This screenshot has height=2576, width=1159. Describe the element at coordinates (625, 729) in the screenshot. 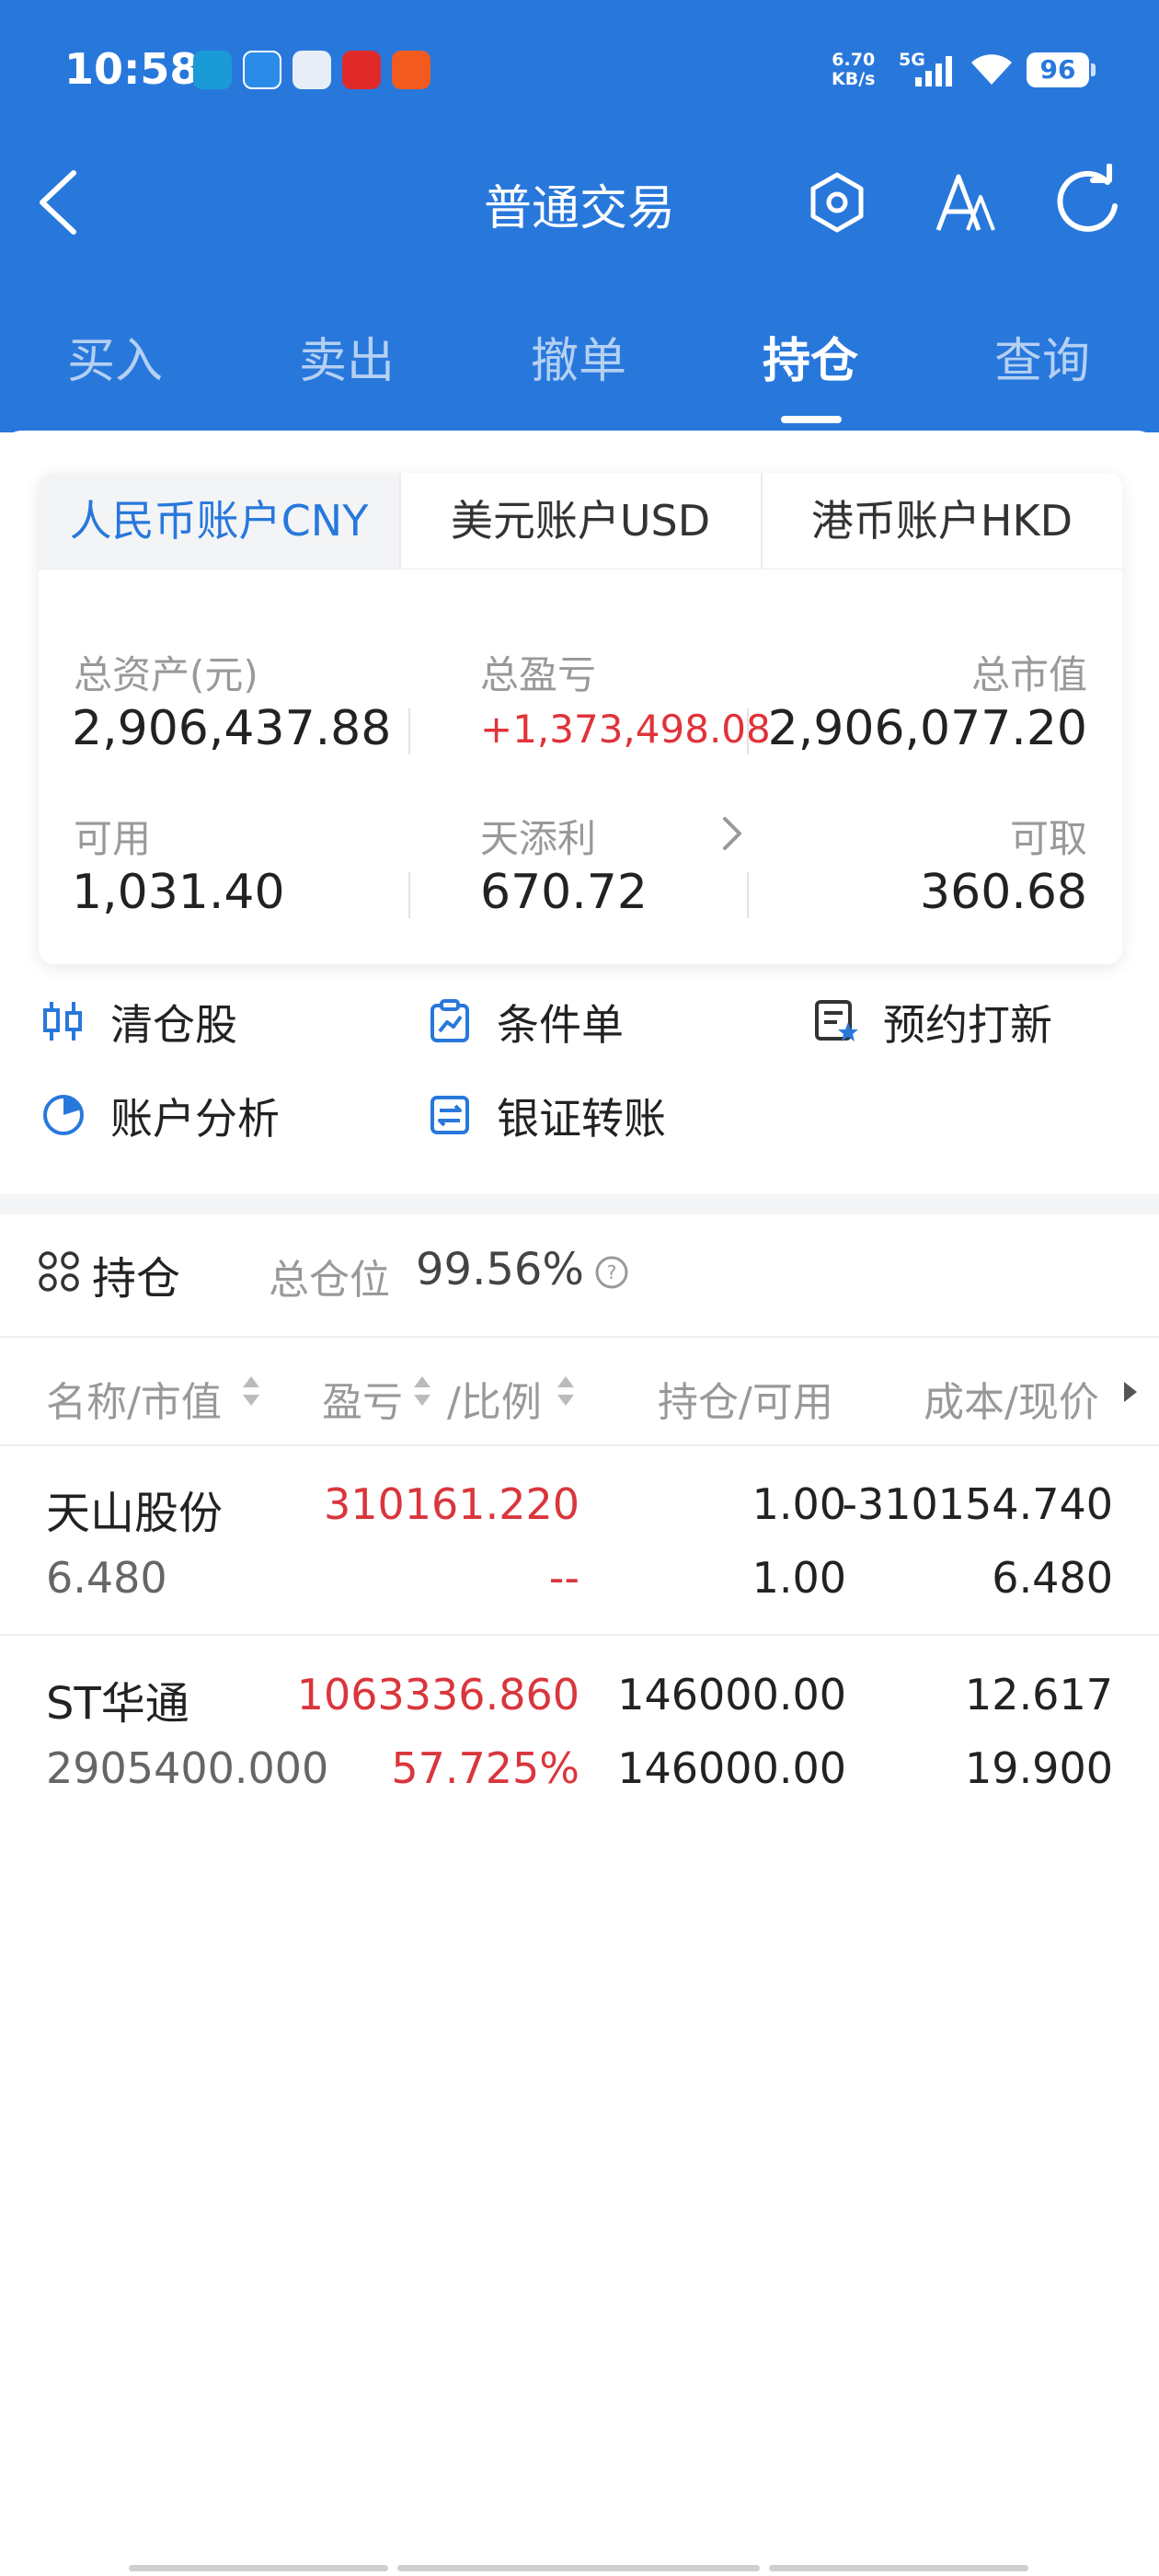

I see `total-pnl-value: +1,373,498.08` at that location.